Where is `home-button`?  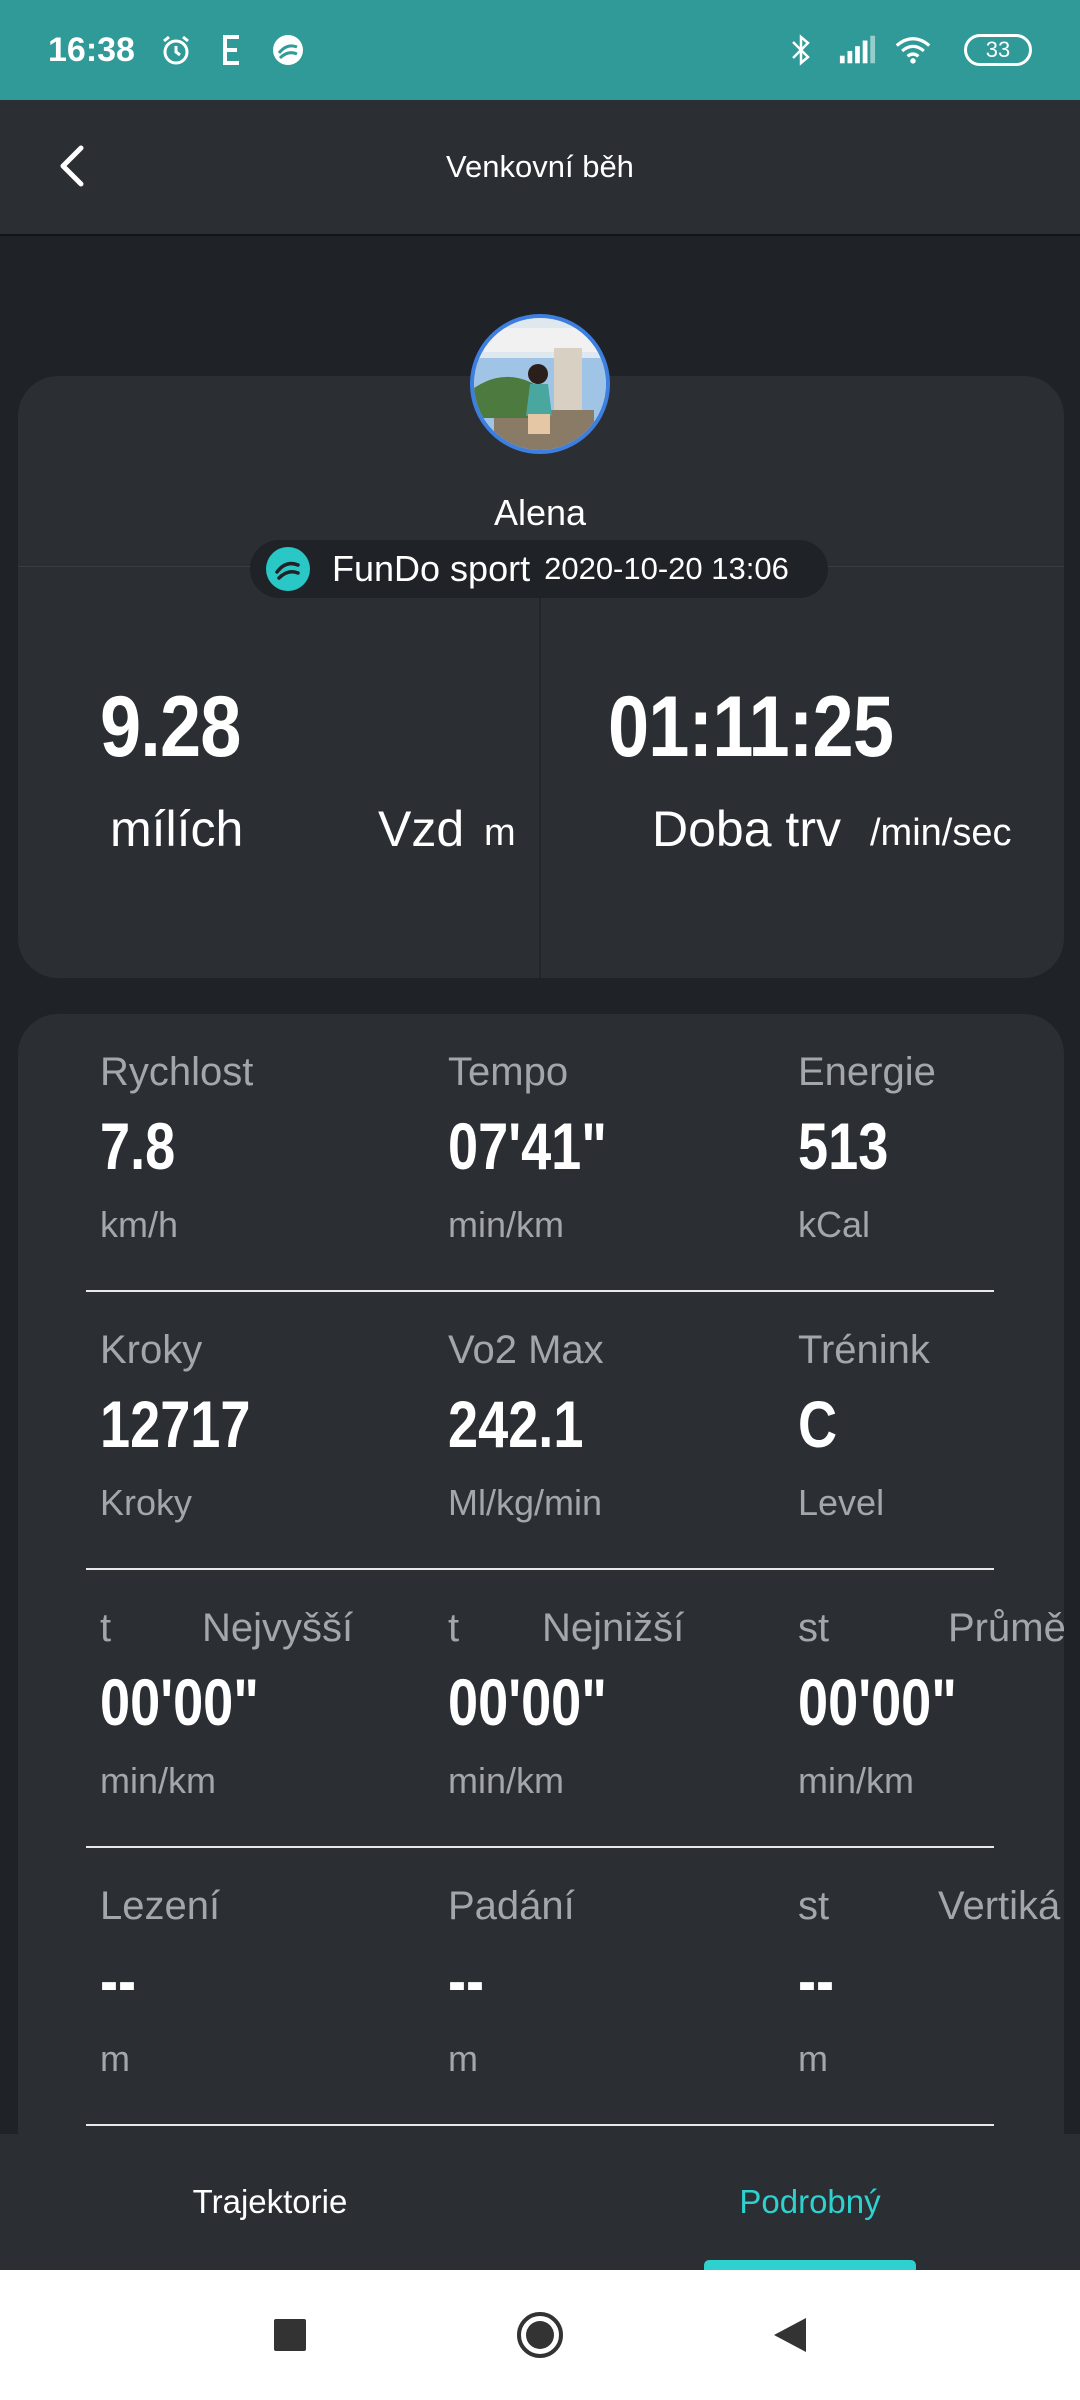
home-button is located at coordinates (540, 2335).